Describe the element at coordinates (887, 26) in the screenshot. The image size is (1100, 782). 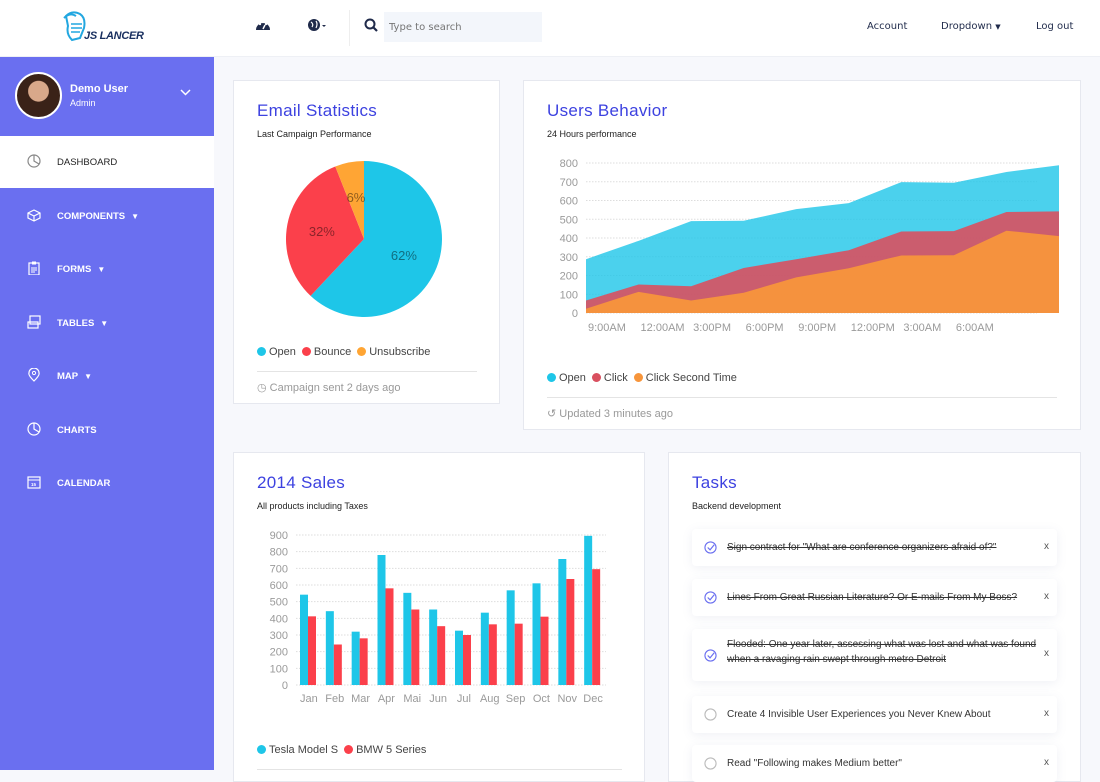
I see `account-link: Account` at that location.